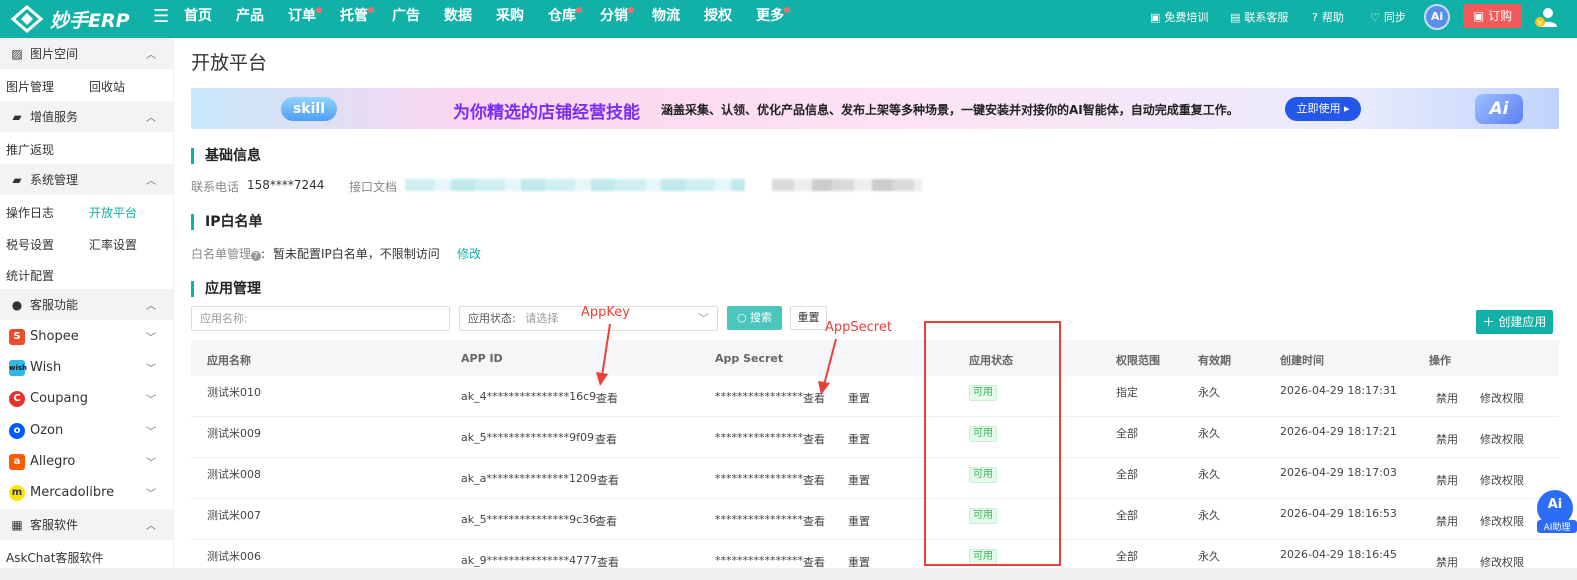 This screenshot has width=1577, height=580. I want to click on annotation-appkey: AppKey, so click(605, 312).